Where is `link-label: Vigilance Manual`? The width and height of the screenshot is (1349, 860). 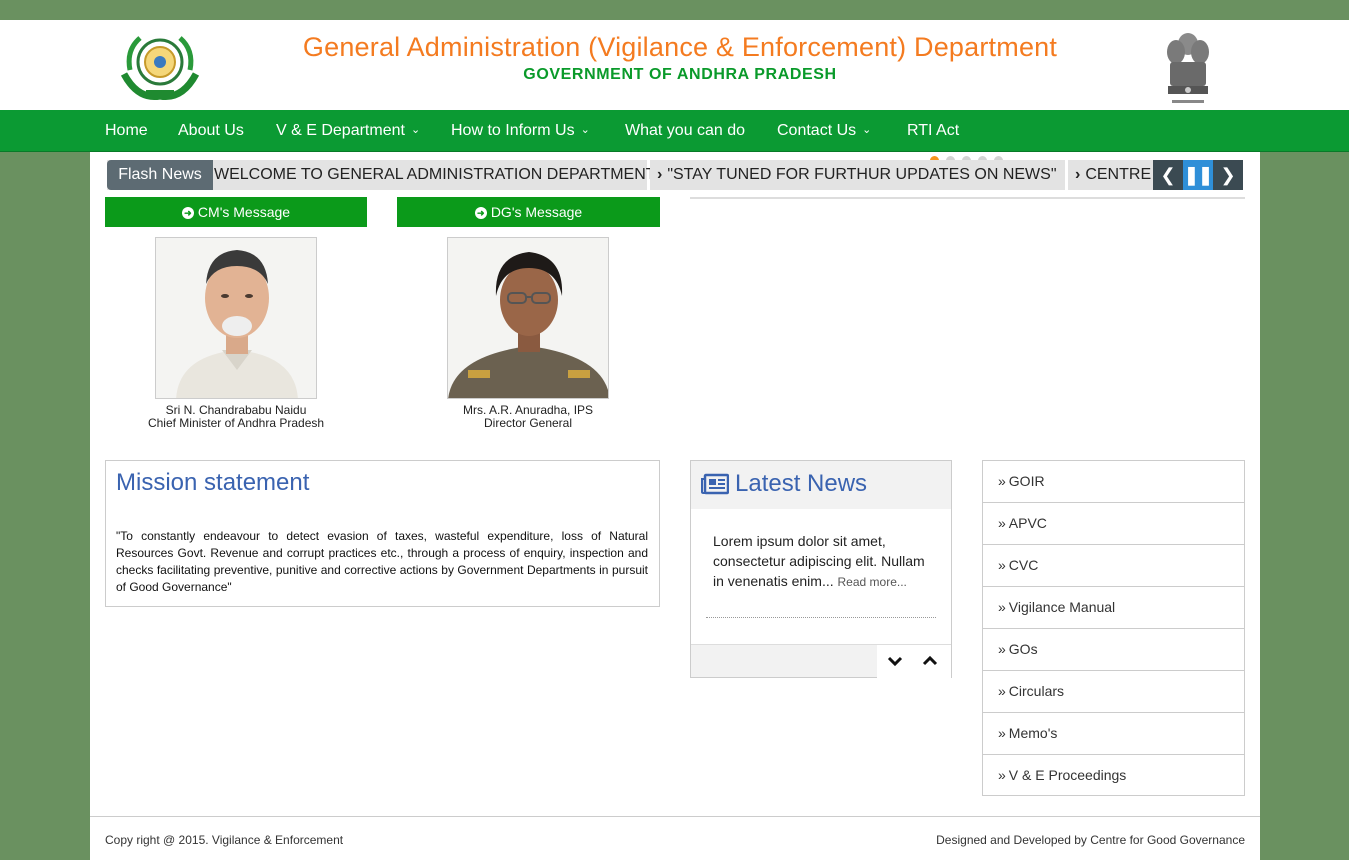 link-label: Vigilance Manual is located at coordinates (1062, 607).